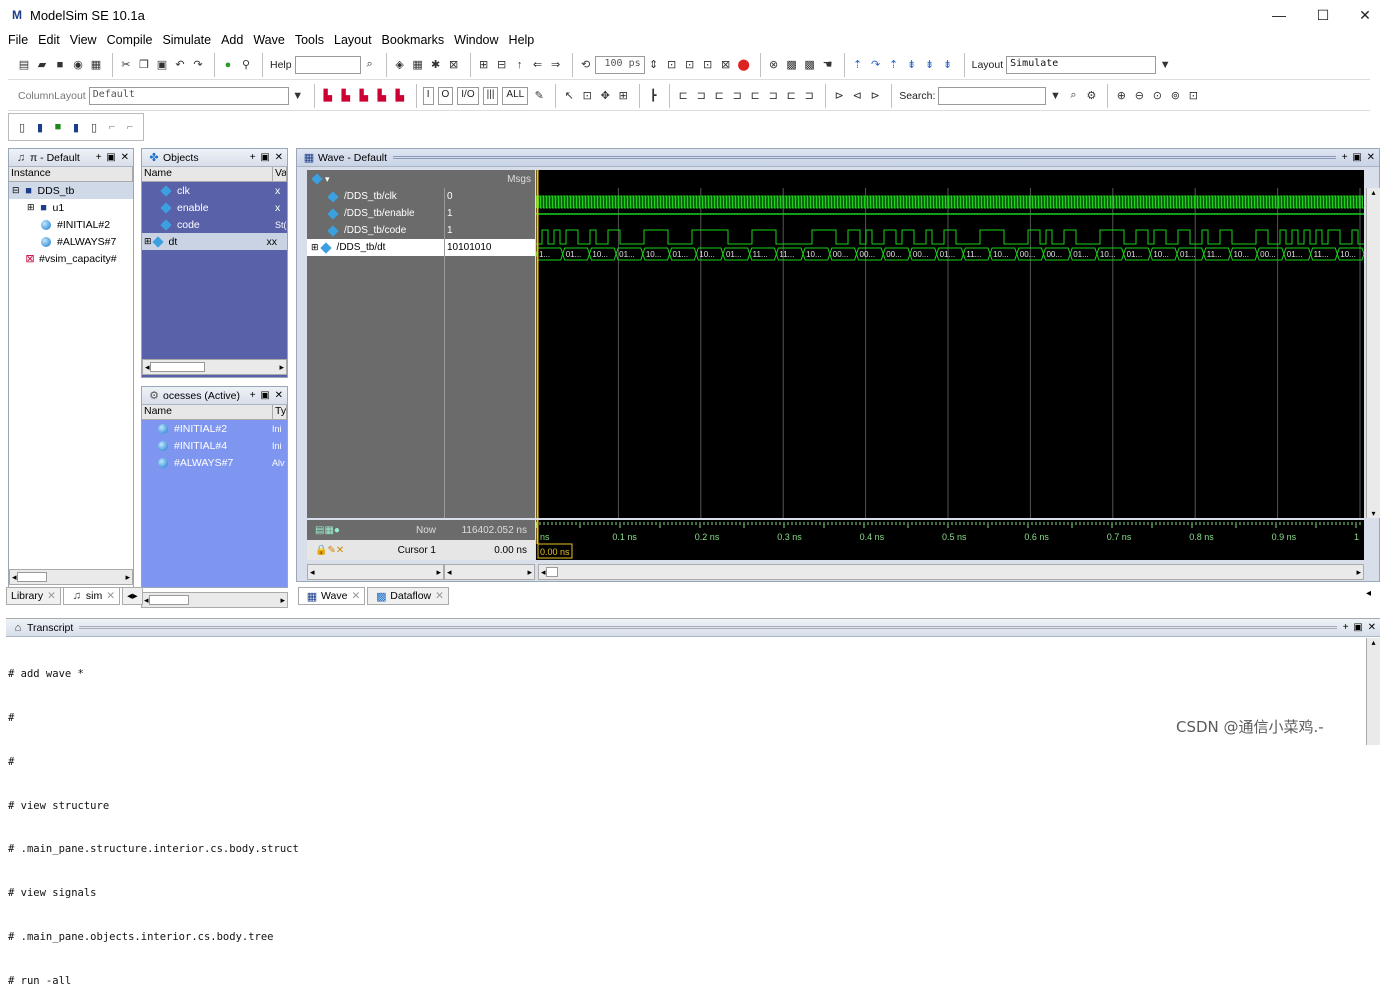 The width and height of the screenshot is (1380, 1003). I want to click on zoom-mode-icon: ⊡, so click(587, 96).